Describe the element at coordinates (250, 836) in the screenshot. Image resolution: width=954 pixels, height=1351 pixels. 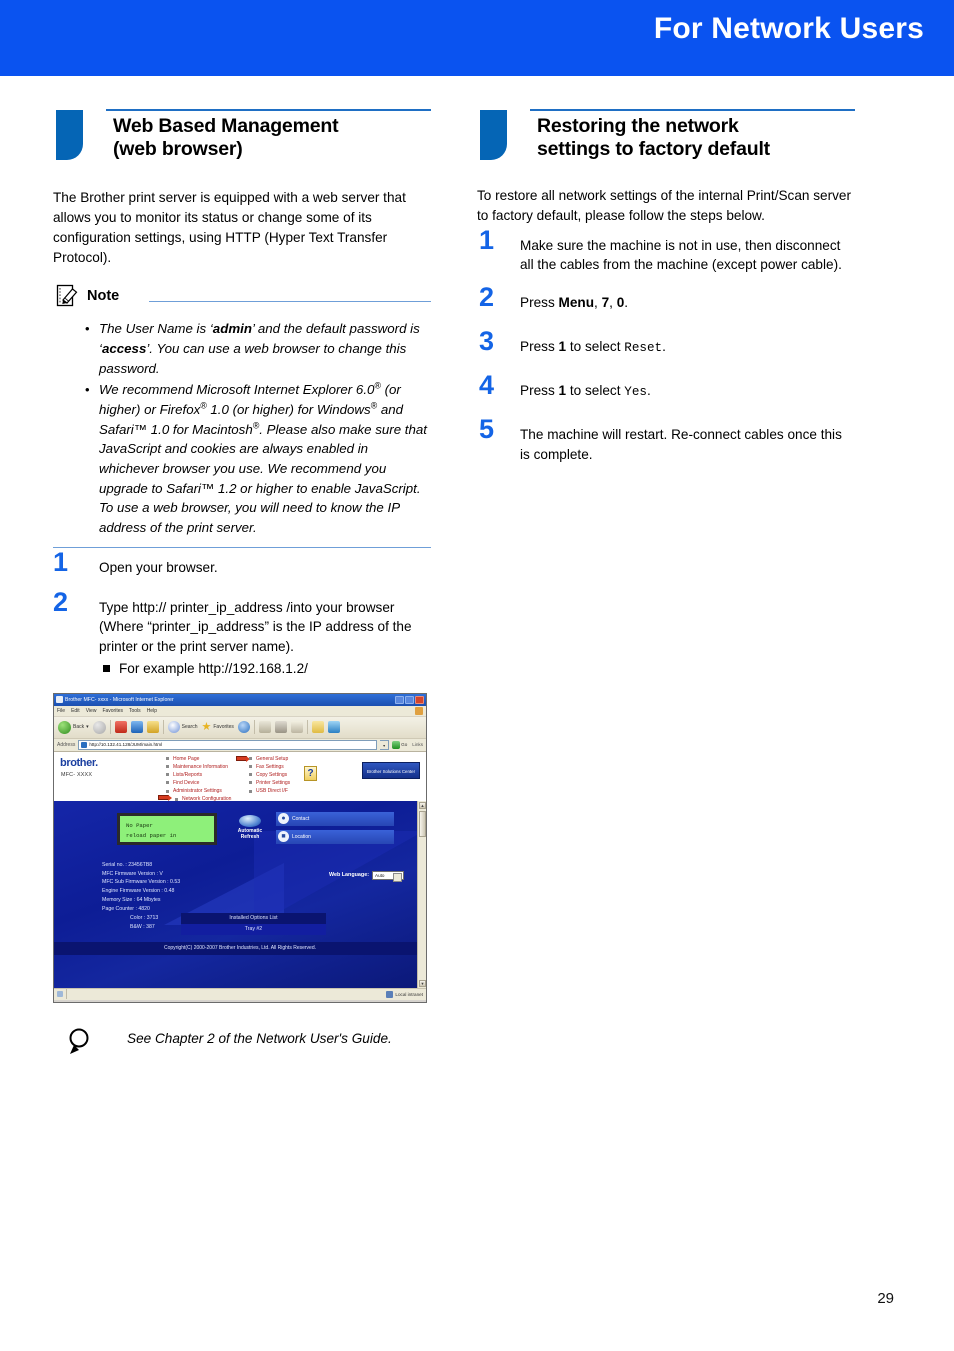
I see `refresh-label-line2: Refresh` at that location.